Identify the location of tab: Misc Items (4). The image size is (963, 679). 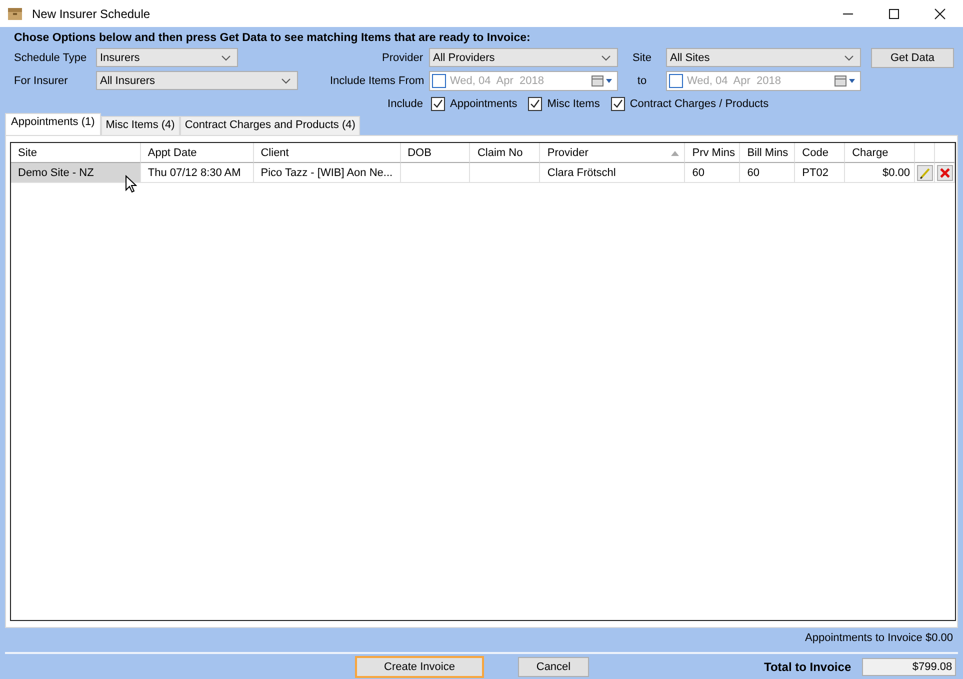
(140, 125).